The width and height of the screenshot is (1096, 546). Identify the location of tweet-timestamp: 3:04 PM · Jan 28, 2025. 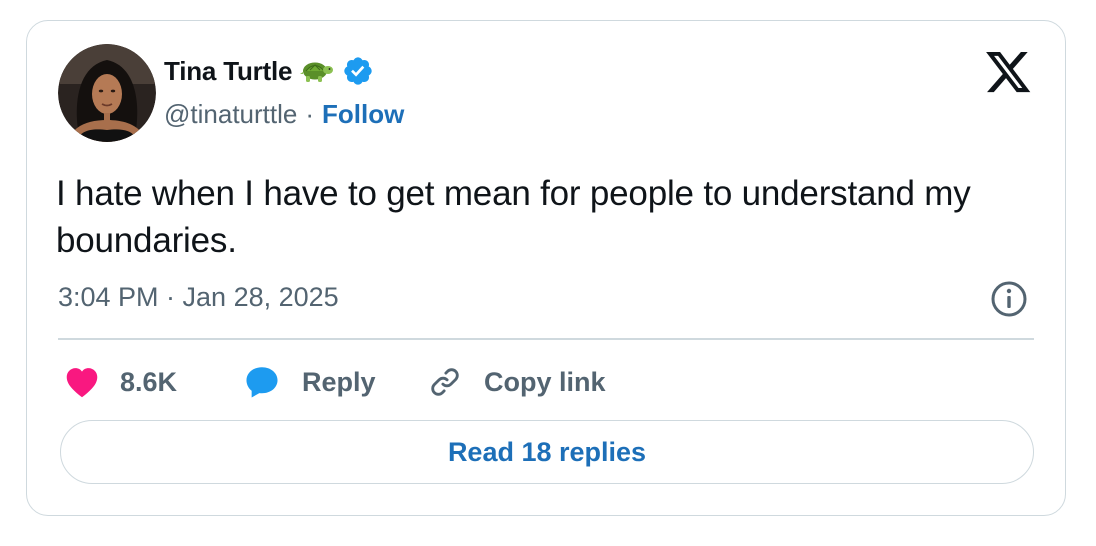
(198, 297).